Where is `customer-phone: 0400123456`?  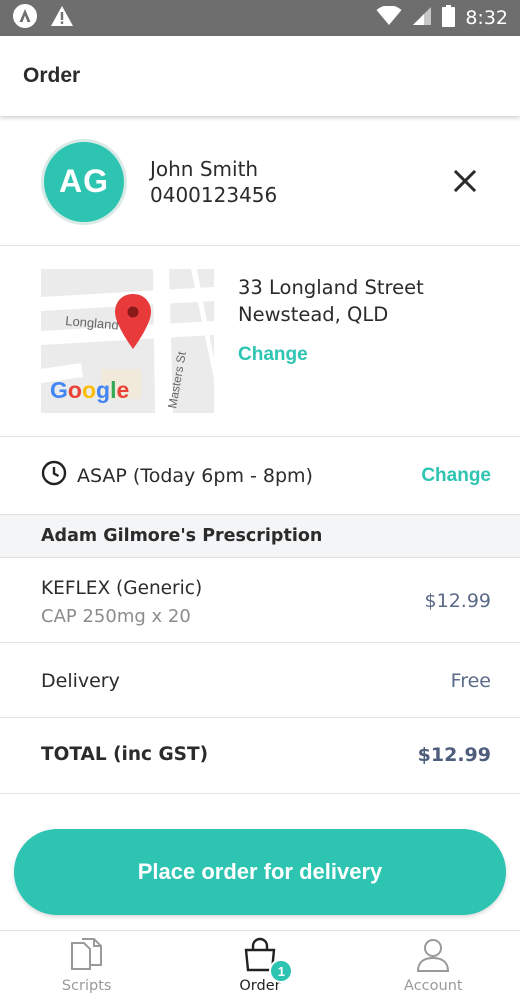
customer-phone: 0400123456 is located at coordinates (214, 194).